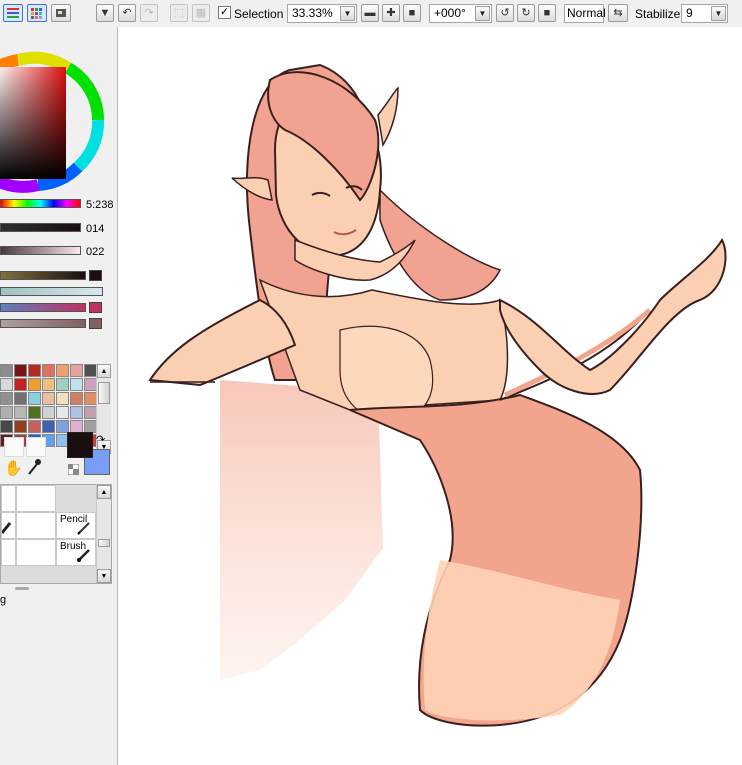  I want to click on eyedropper-icon, so click(34, 467).